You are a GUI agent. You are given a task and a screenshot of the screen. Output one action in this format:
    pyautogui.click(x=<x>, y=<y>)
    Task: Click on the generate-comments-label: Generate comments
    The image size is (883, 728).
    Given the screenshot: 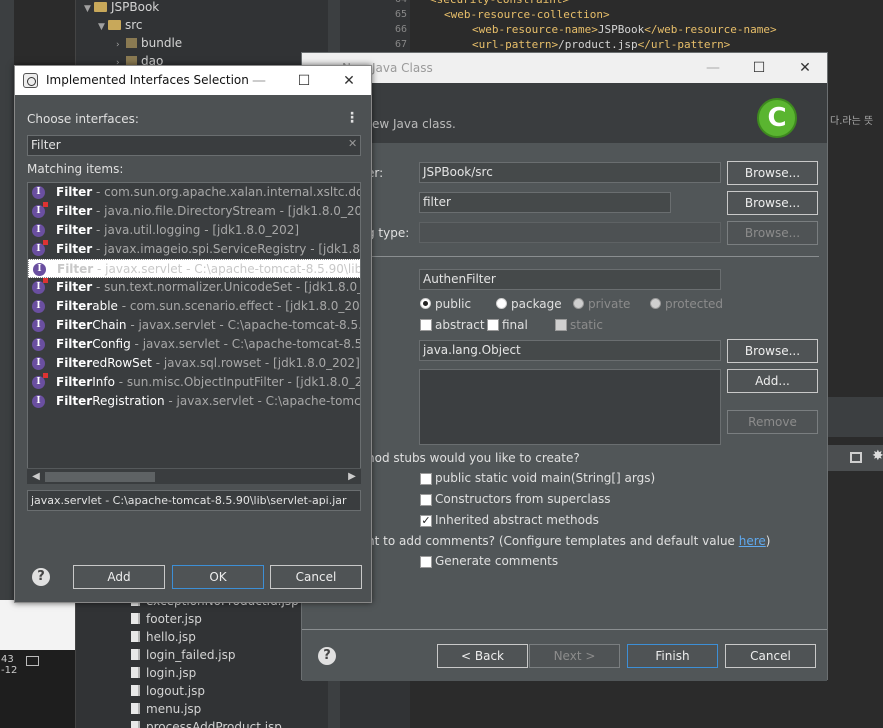 What is the action you would take?
    pyautogui.click(x=497, y=561)
    